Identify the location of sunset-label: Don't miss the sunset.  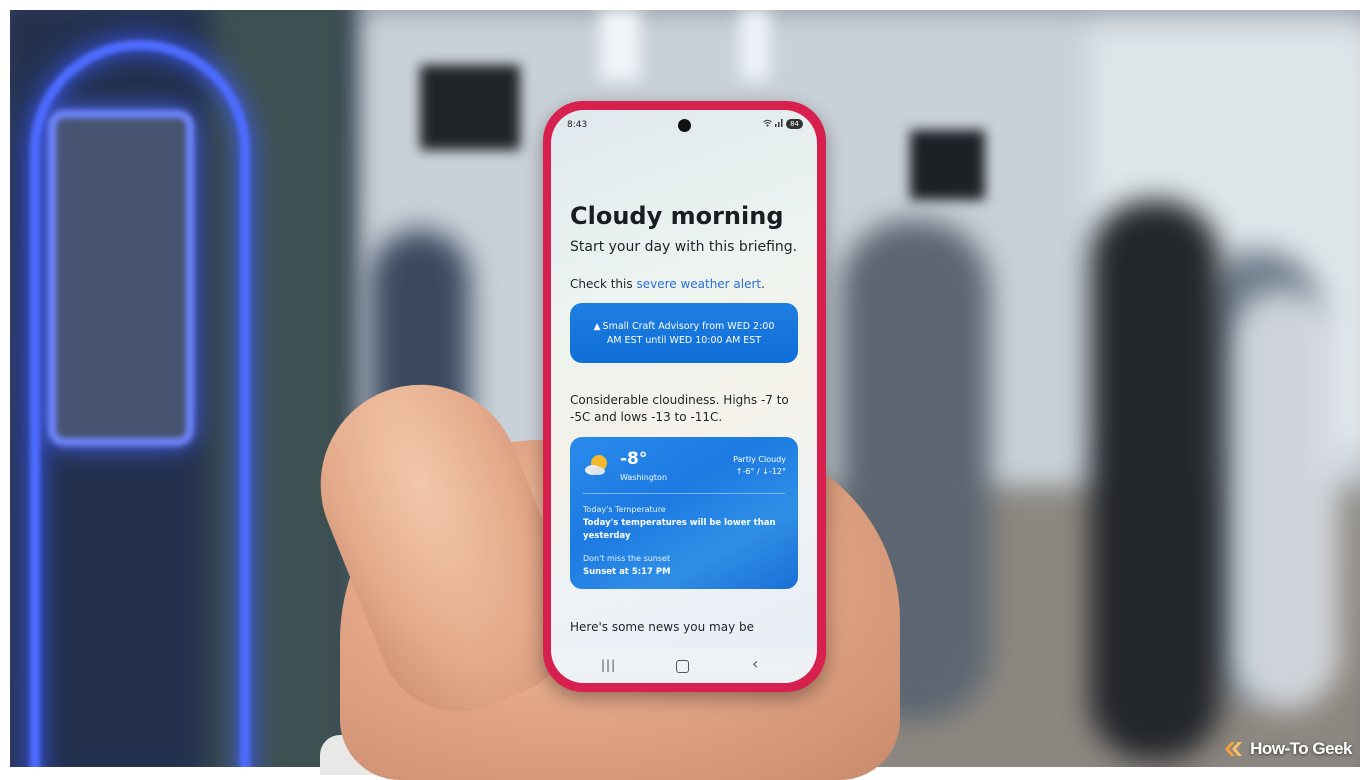
(627, 558).